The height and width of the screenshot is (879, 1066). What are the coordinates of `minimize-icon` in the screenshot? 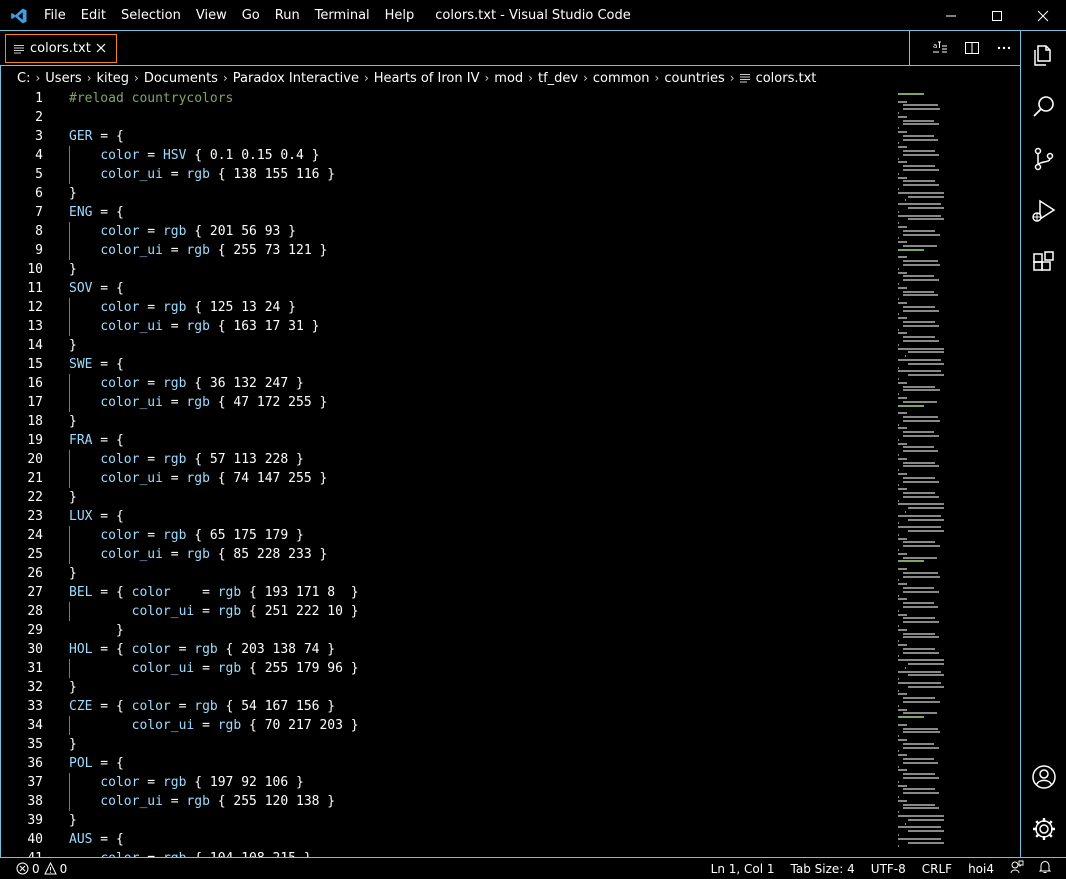 It's located at (951, 15).